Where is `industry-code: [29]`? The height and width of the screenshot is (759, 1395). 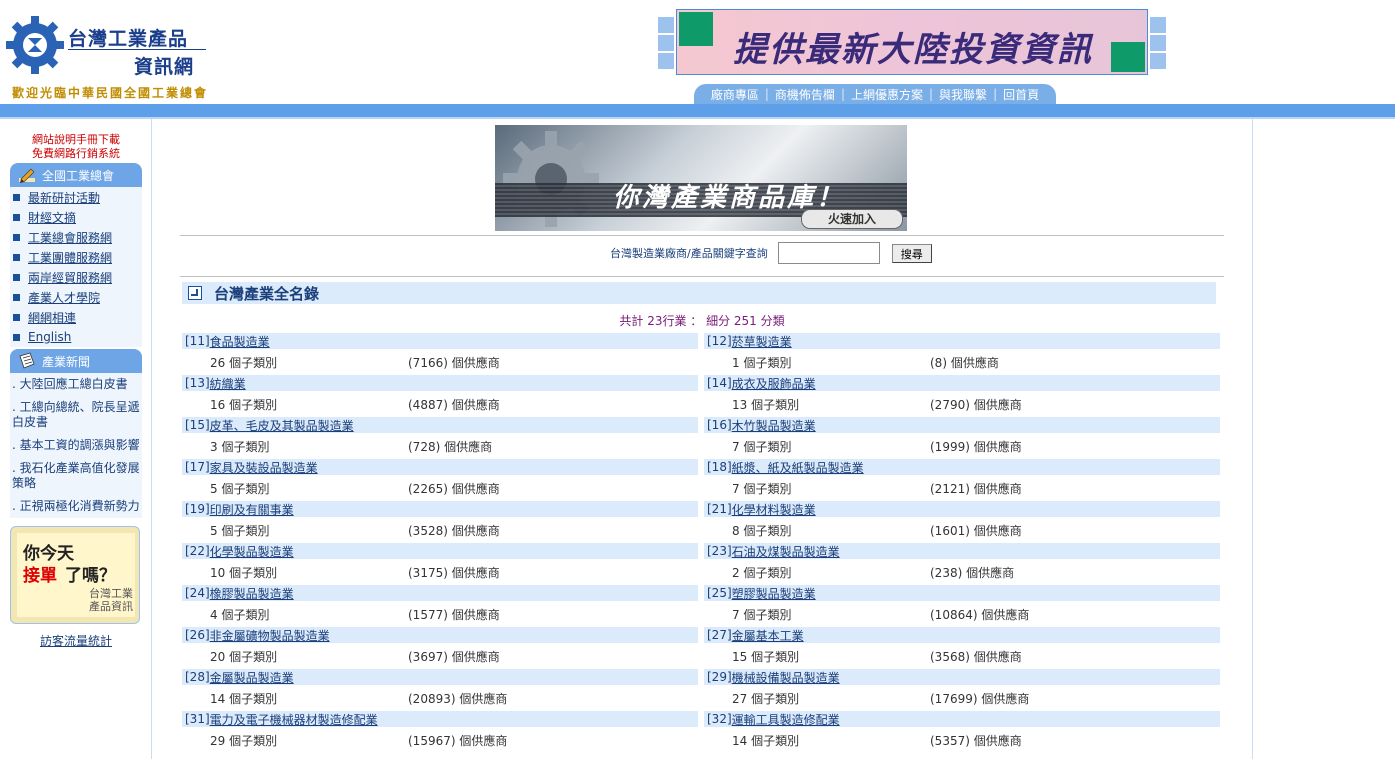
industry-code: [29] is located at coordinates (719, 677).